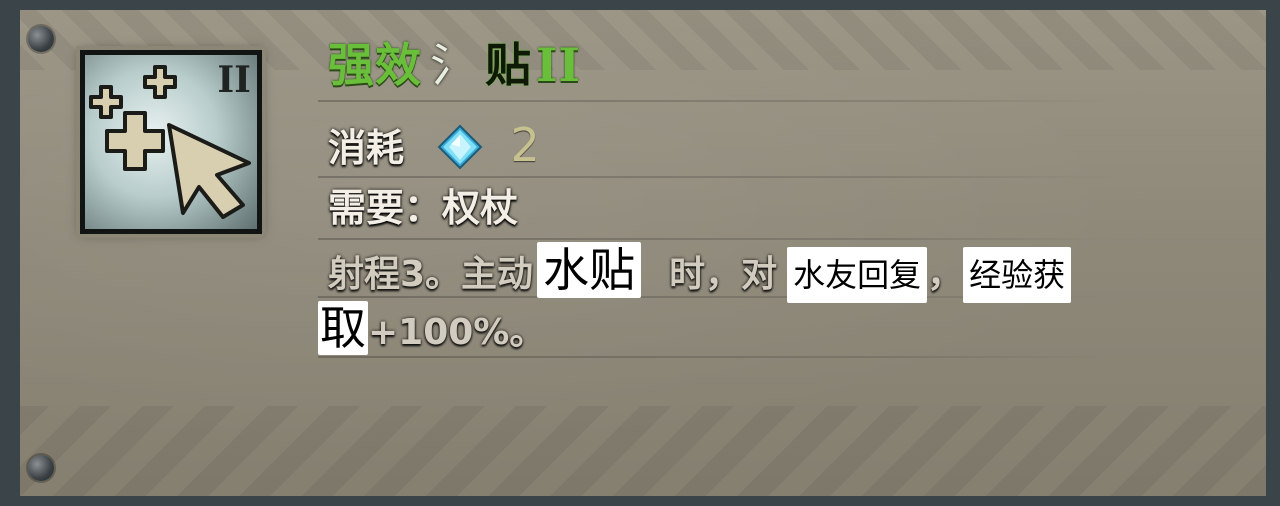 The image size is (1280, 506). I want to click on translation-overlay: 经验获, so click(1017, 275).